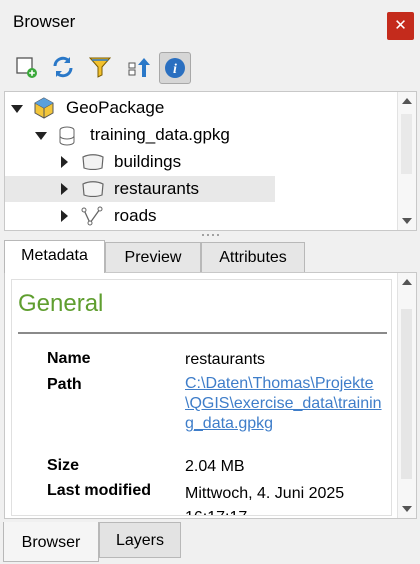 The width and height of the screenshot is (420, 564). What do you see at coordinates (202, 333) in the screenshot?
I see `section-divider` at bounding box center [202, 333].